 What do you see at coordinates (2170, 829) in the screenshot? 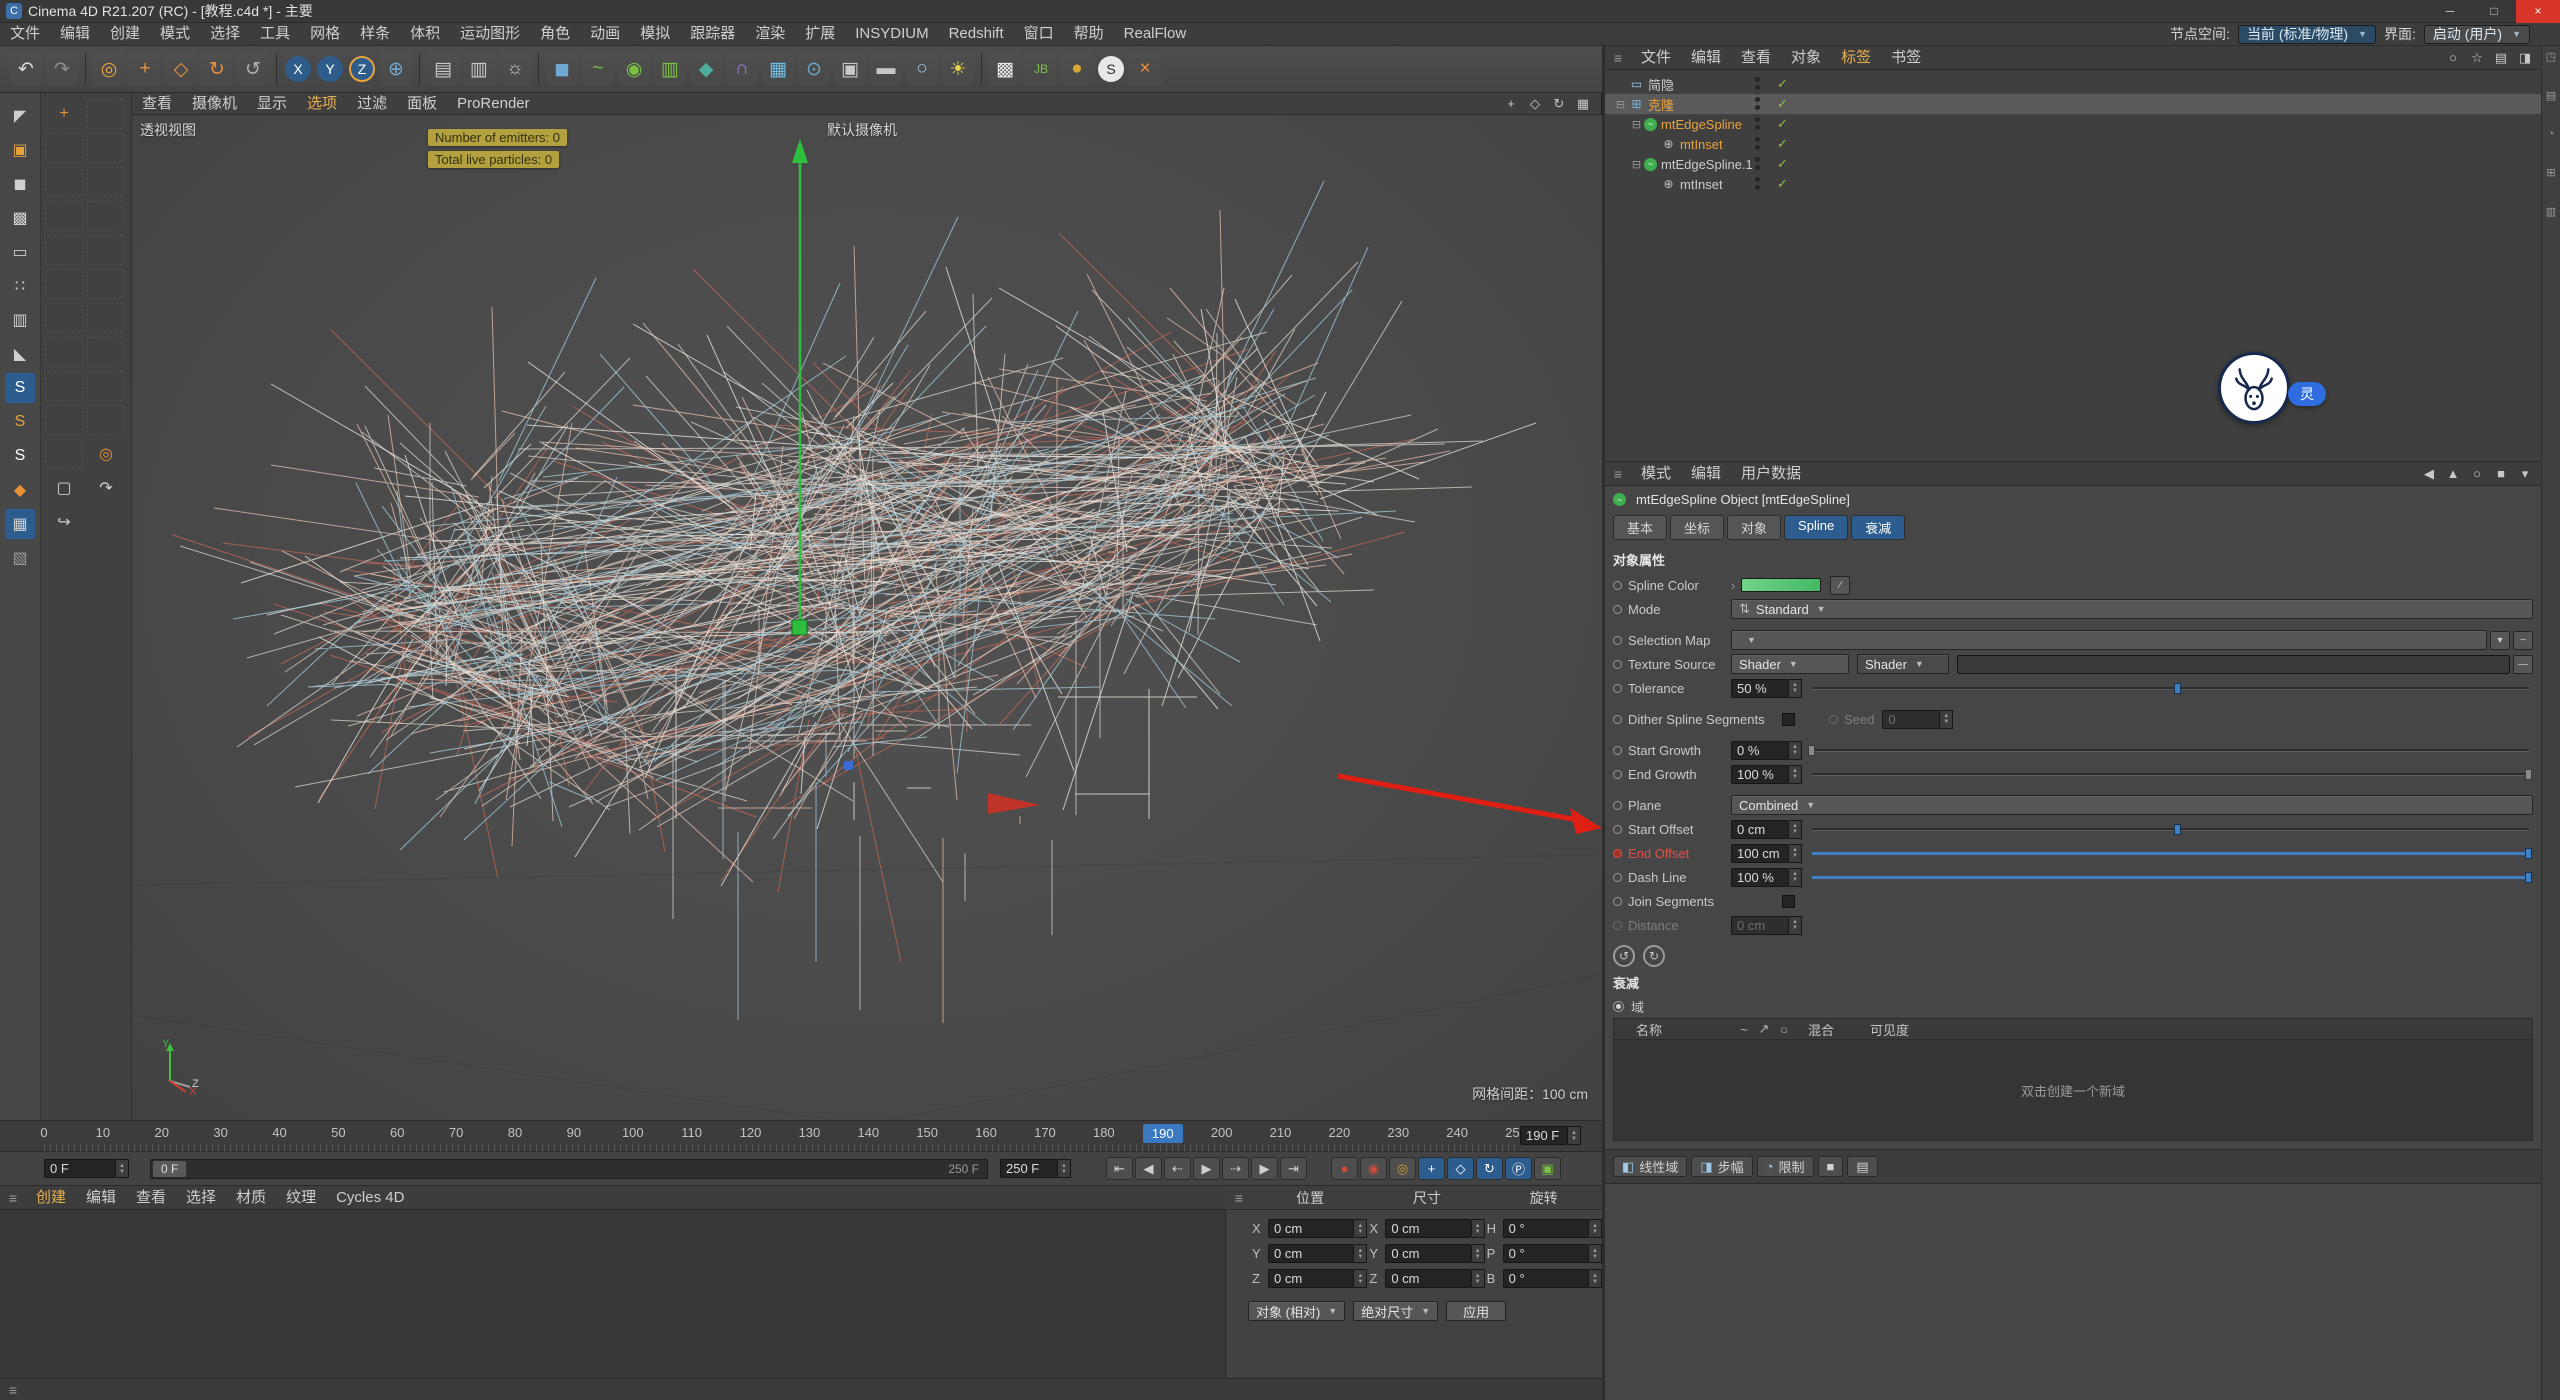
I see `start-offset-slider` at bounding box center [2170, 829].